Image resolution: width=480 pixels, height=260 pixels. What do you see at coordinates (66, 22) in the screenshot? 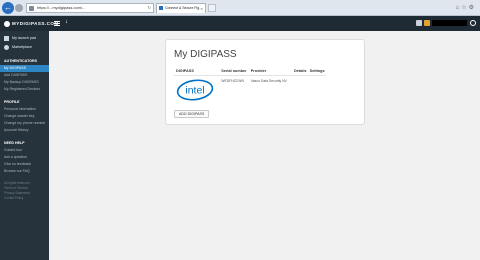
I see `arrow-down-icon: ↓` at bounding box center [66, 22].